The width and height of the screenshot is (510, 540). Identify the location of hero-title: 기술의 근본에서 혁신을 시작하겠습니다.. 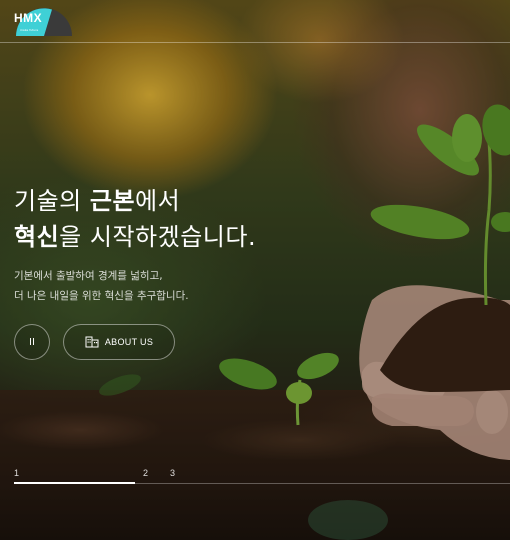
(135, 219).